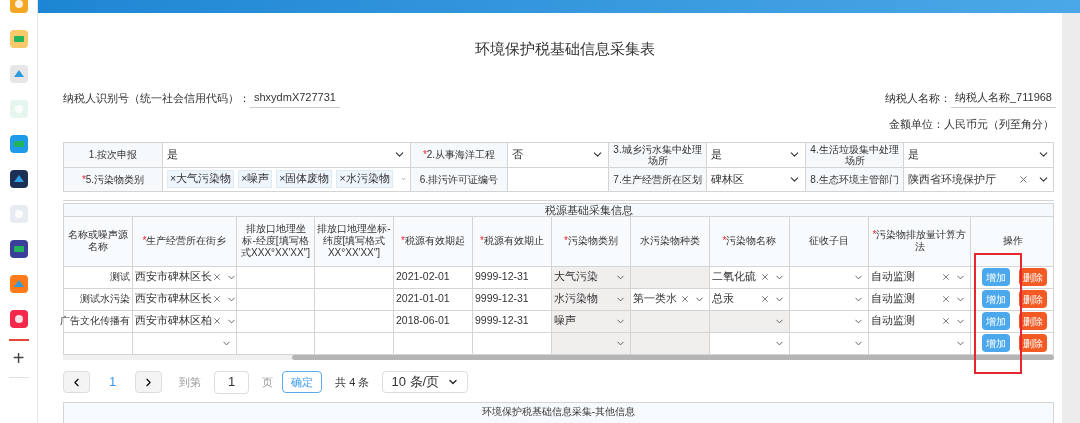 This screenshot has height=423, width=1080. Describe the element at coordinates (18, 358) in the screenshot. I see `add-app-button: +` at that location.